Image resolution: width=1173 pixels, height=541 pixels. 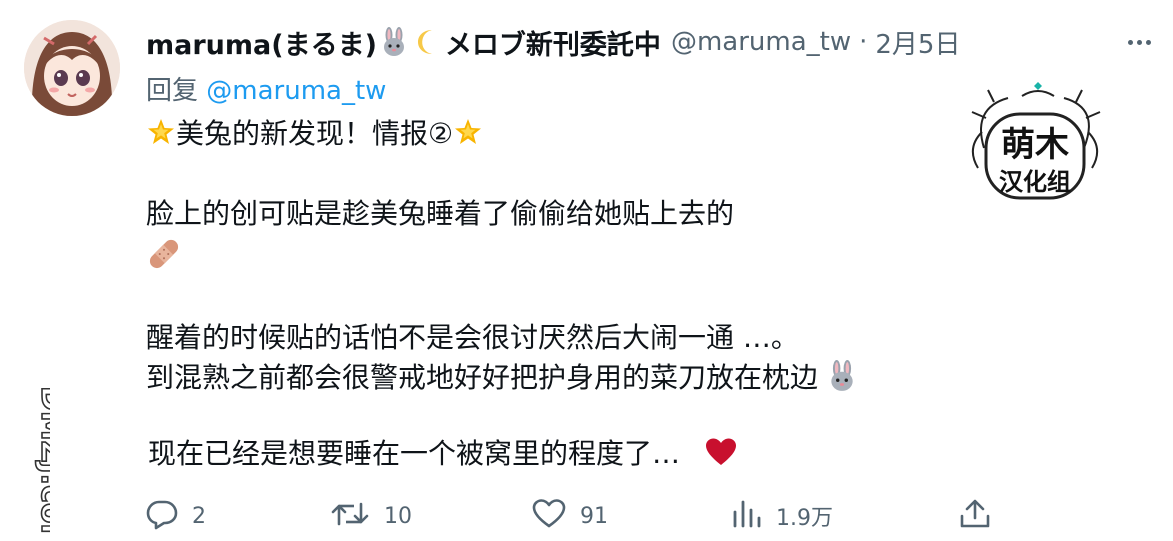 What do you see at coordinates (371, 516) in the screenshot?
I see `retweet-button: 10` at bounding box center [371, 516].